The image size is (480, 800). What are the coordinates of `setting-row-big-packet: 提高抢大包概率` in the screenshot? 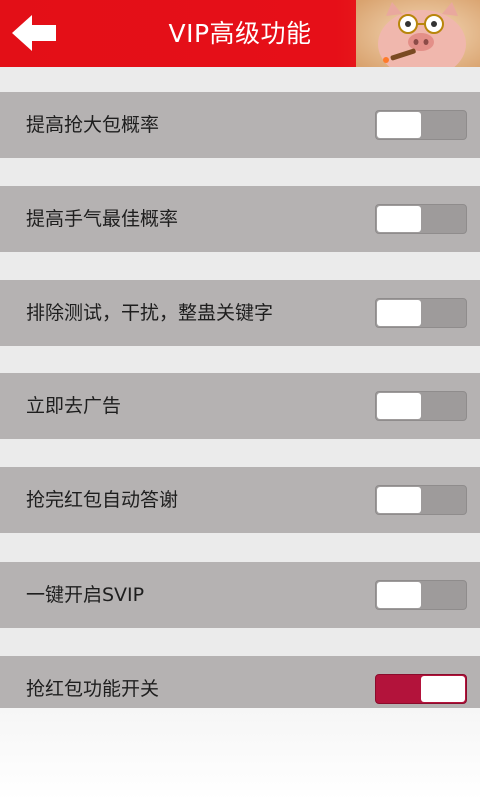 It's located at (240, 125).